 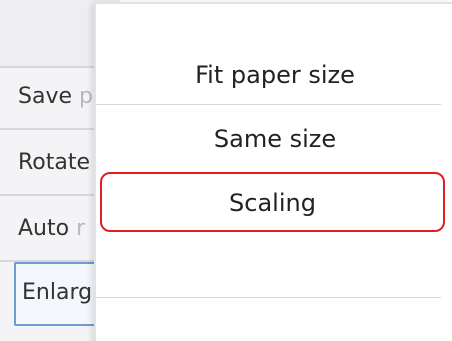 What do you see at coordinates (52, 228) in the screenshot?
I see `setting-item-label: Auto r` at bounding box center [52, 228].